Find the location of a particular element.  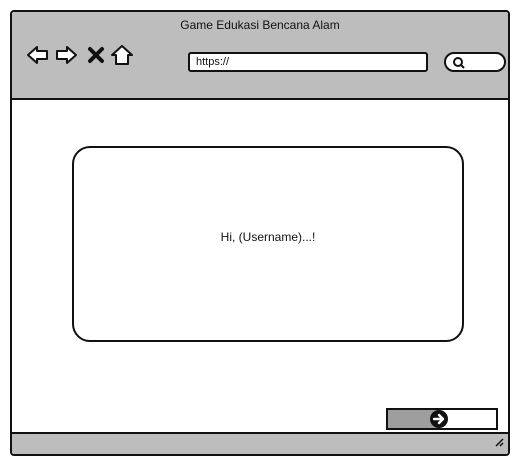

next-button is located at coordinates (442, 419).